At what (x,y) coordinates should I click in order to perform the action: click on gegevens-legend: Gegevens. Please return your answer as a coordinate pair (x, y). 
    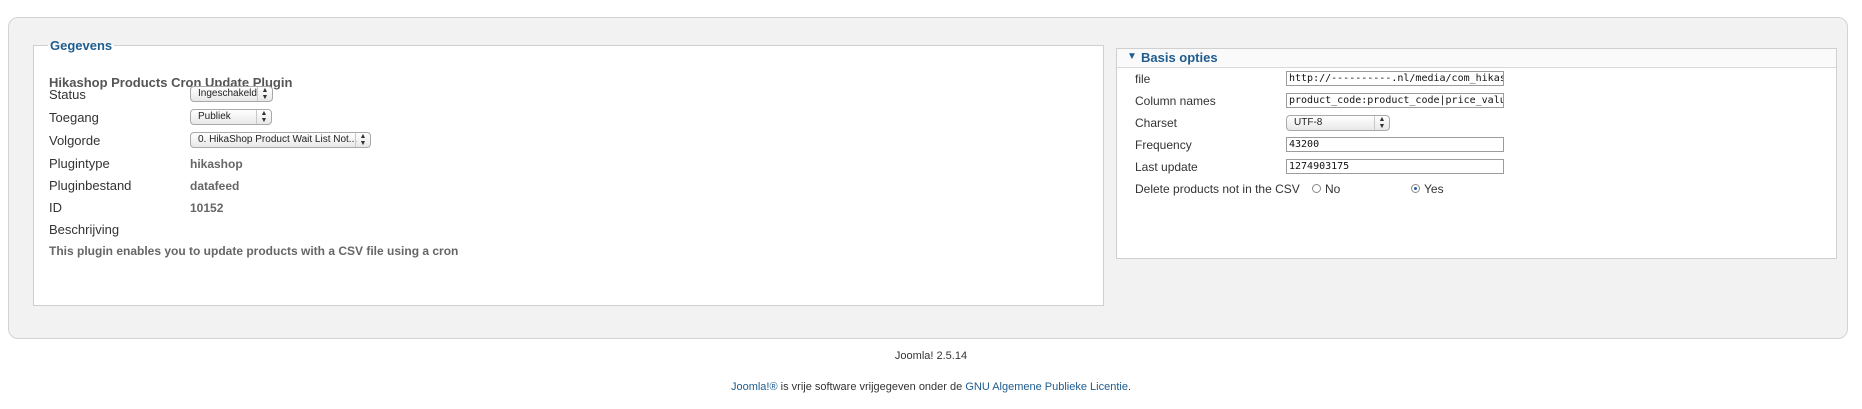
    Looking at the image, I should click on (81, 45).